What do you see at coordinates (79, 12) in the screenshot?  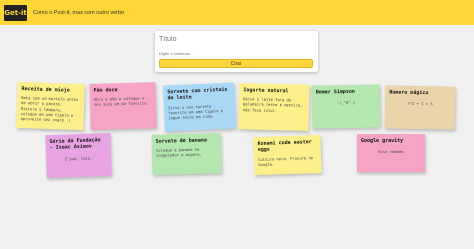 I see `tagline: Como o Post-it, mas com outro verbo` at bounding box center [79, 12].